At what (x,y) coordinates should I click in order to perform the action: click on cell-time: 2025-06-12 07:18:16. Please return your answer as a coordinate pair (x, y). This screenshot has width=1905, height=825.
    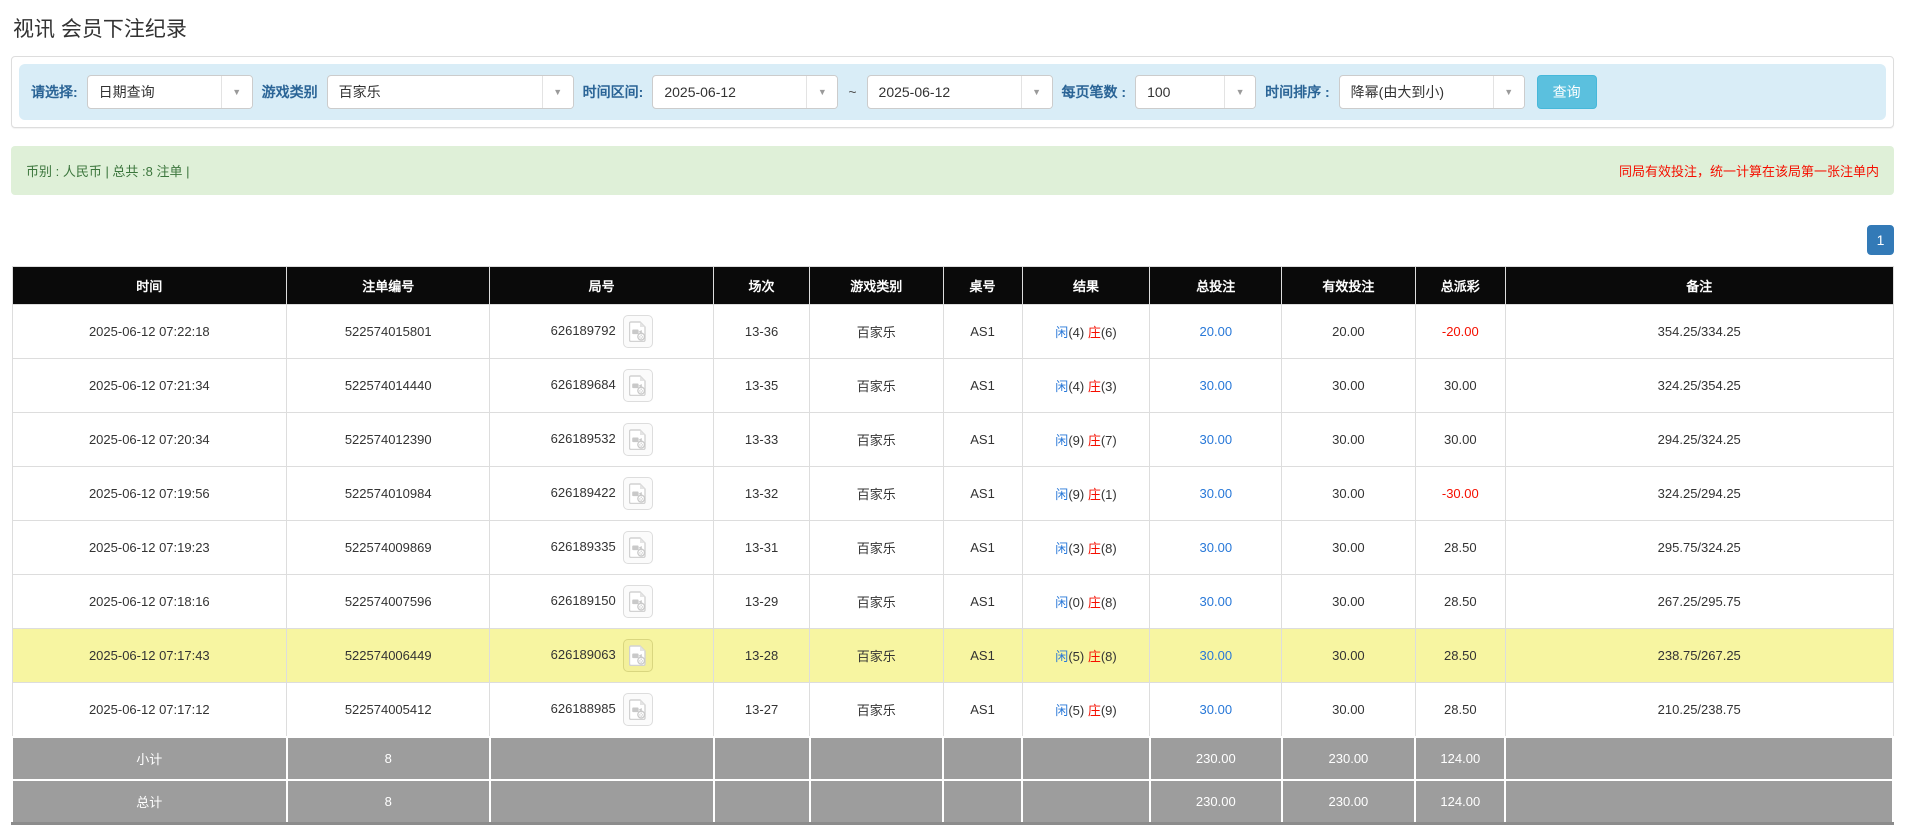
    Looking at the image, I should click on (149, 601).